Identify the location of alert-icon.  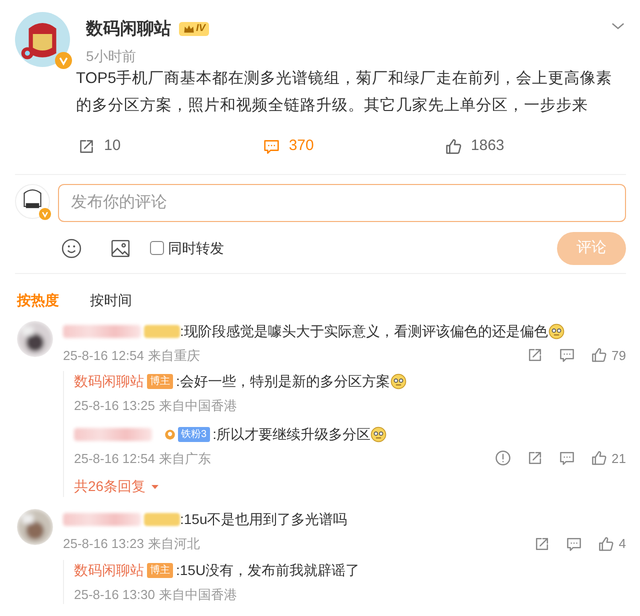
(503, 458).